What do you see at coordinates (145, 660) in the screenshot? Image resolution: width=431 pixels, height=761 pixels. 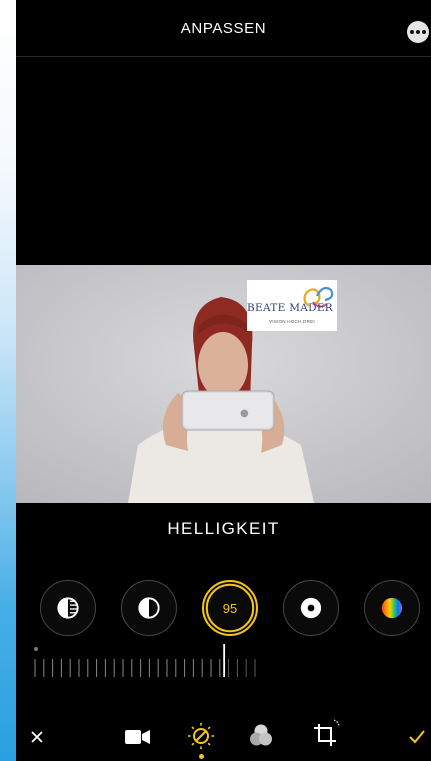 I see `slider-ticks` at bounding box center [145, 660].